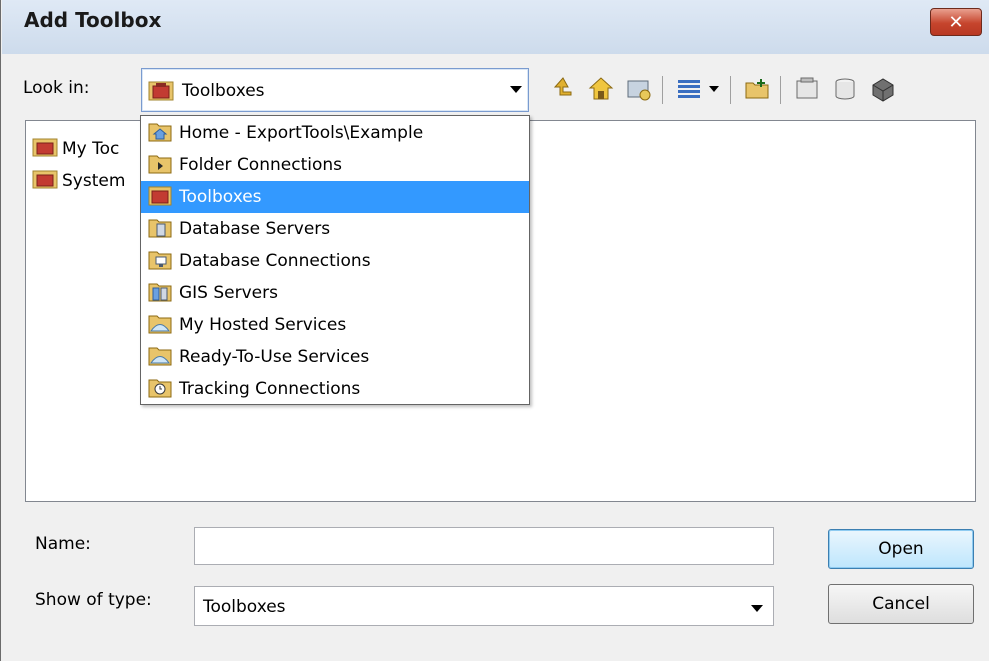 This screenshot has height=661, width=989. I want to click on dropdown-item-label: GIS Servers, so click(228, 293).